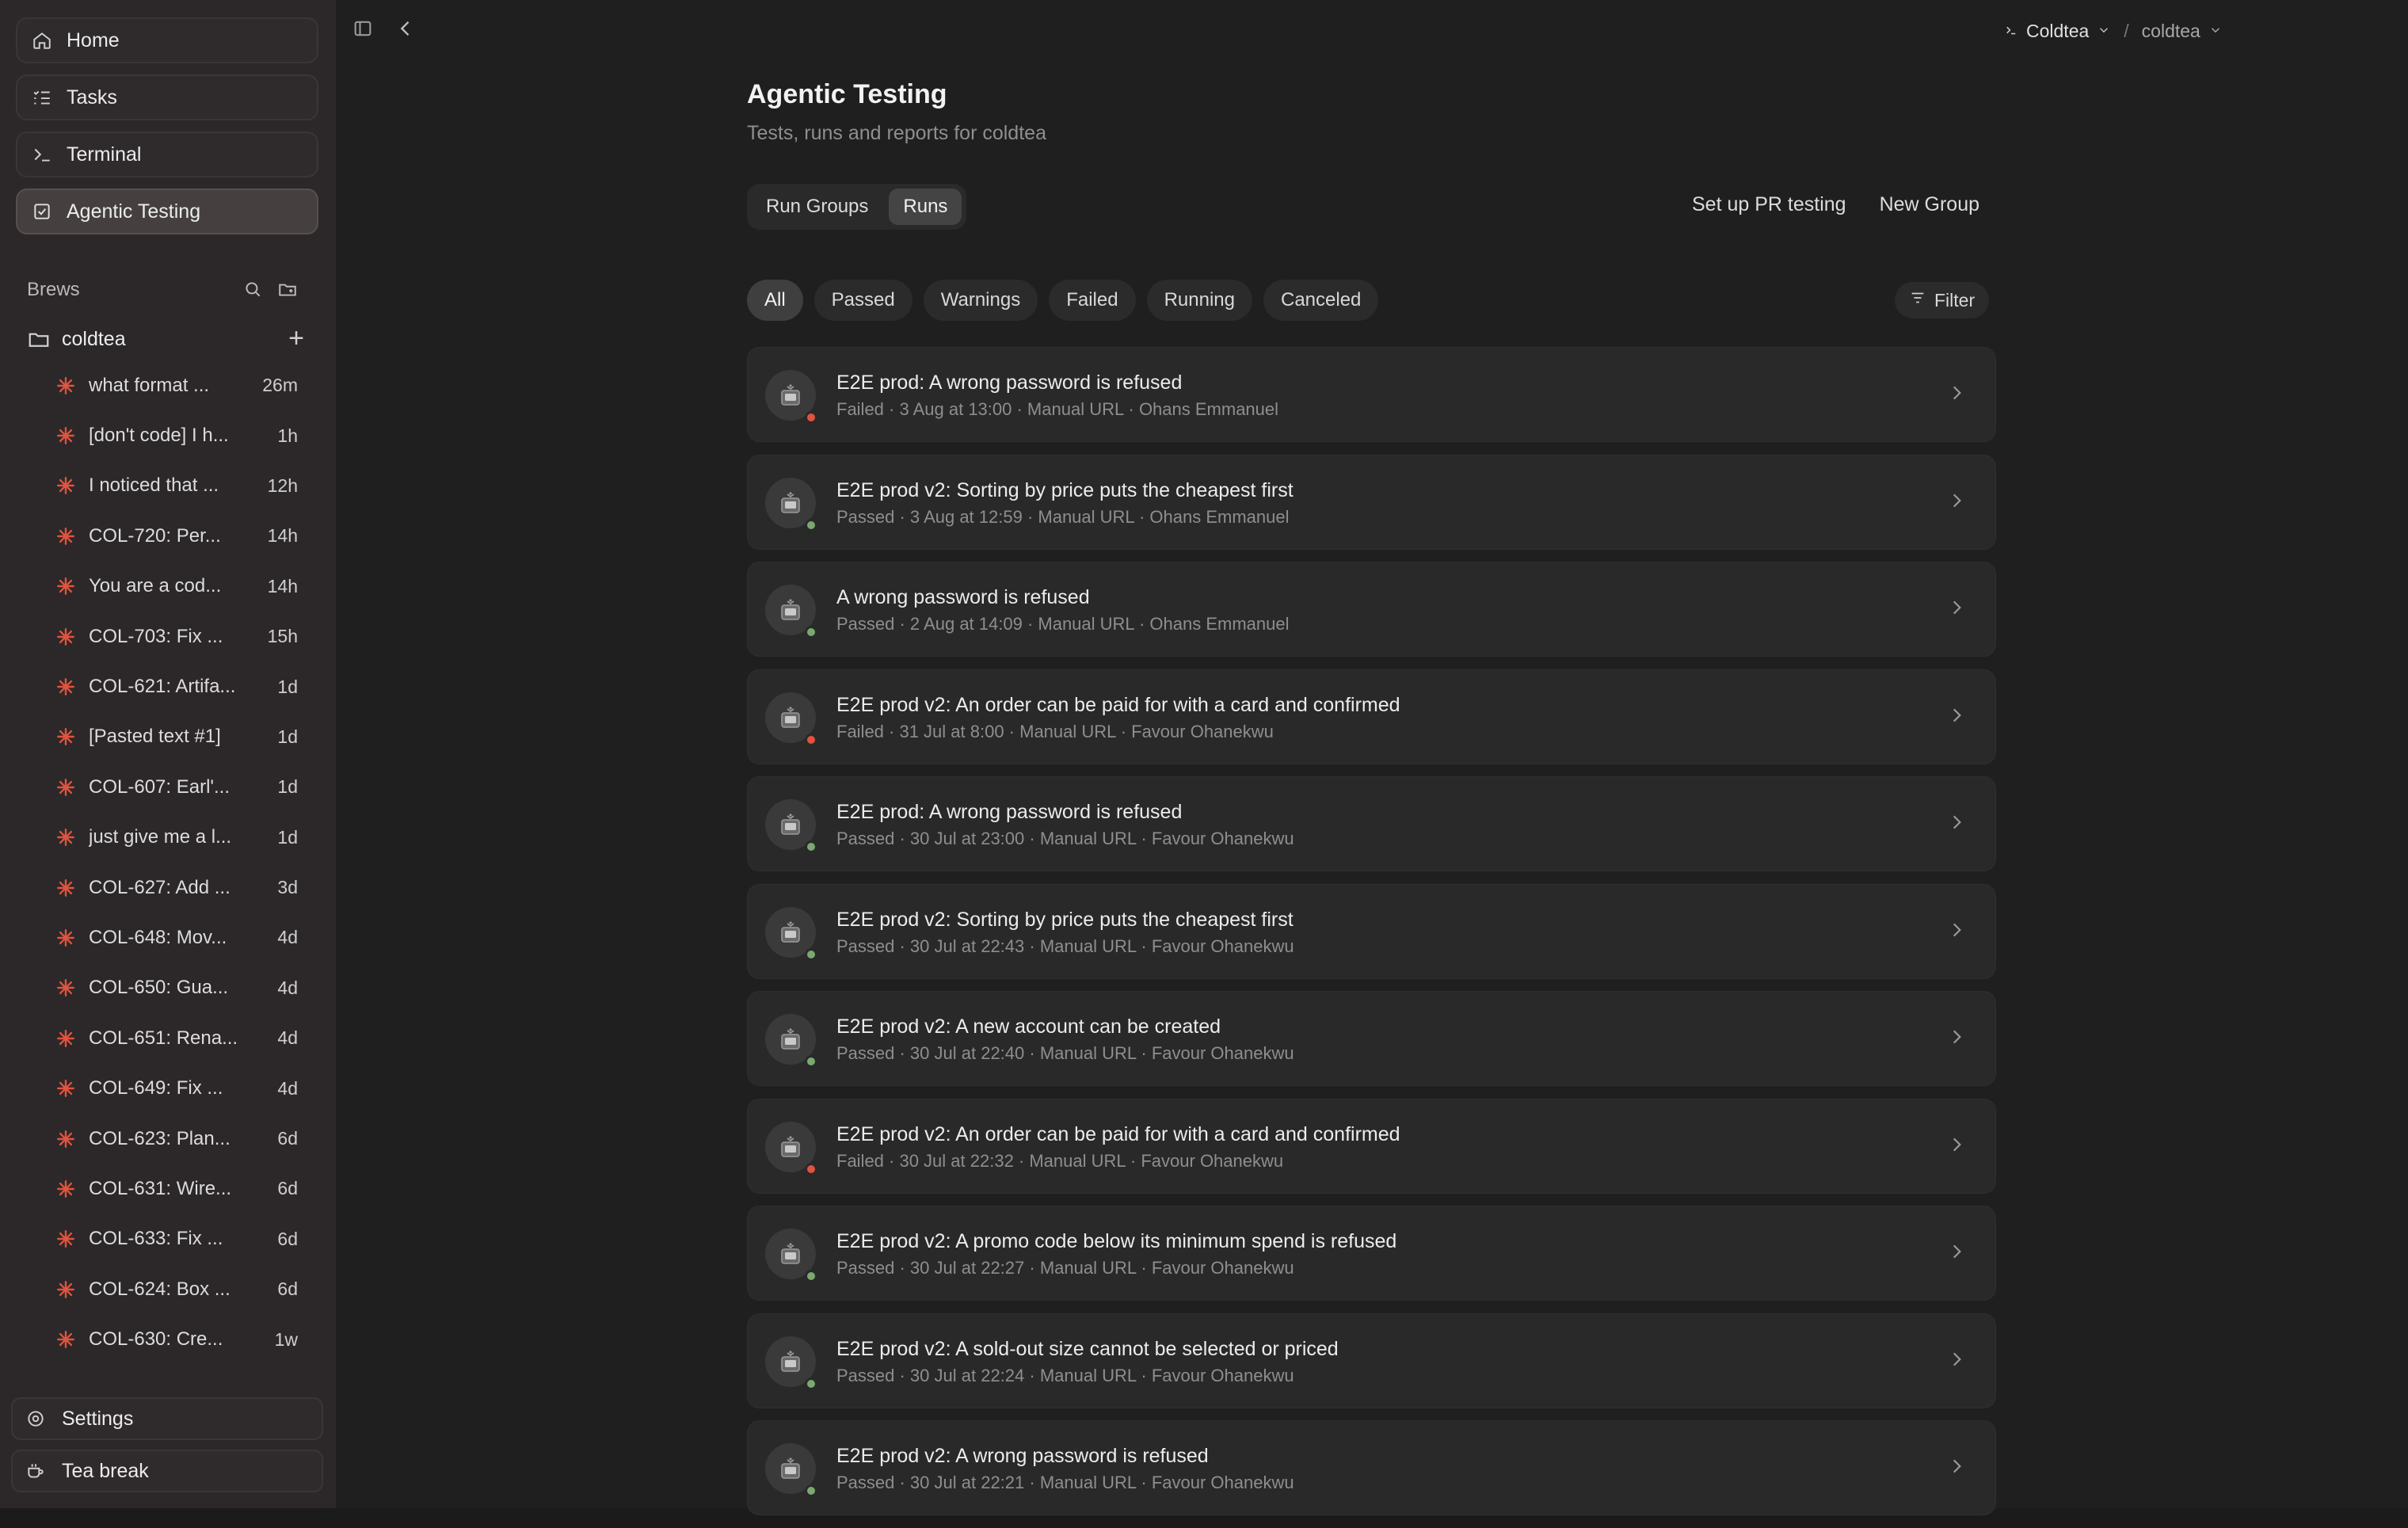 The height and width of the screenshot is (1528, 2408). I want to click on brew-item: COL-607: Earl'... 1d, so click(168, 787).